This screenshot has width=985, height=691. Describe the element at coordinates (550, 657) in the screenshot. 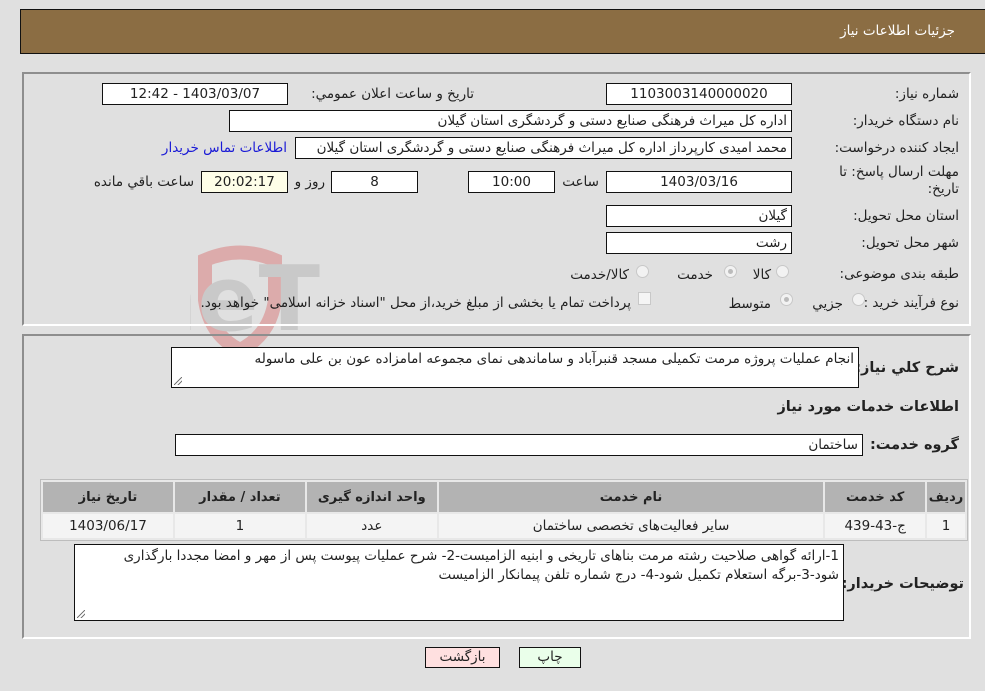

I see `print-button: چاپ` at that location.